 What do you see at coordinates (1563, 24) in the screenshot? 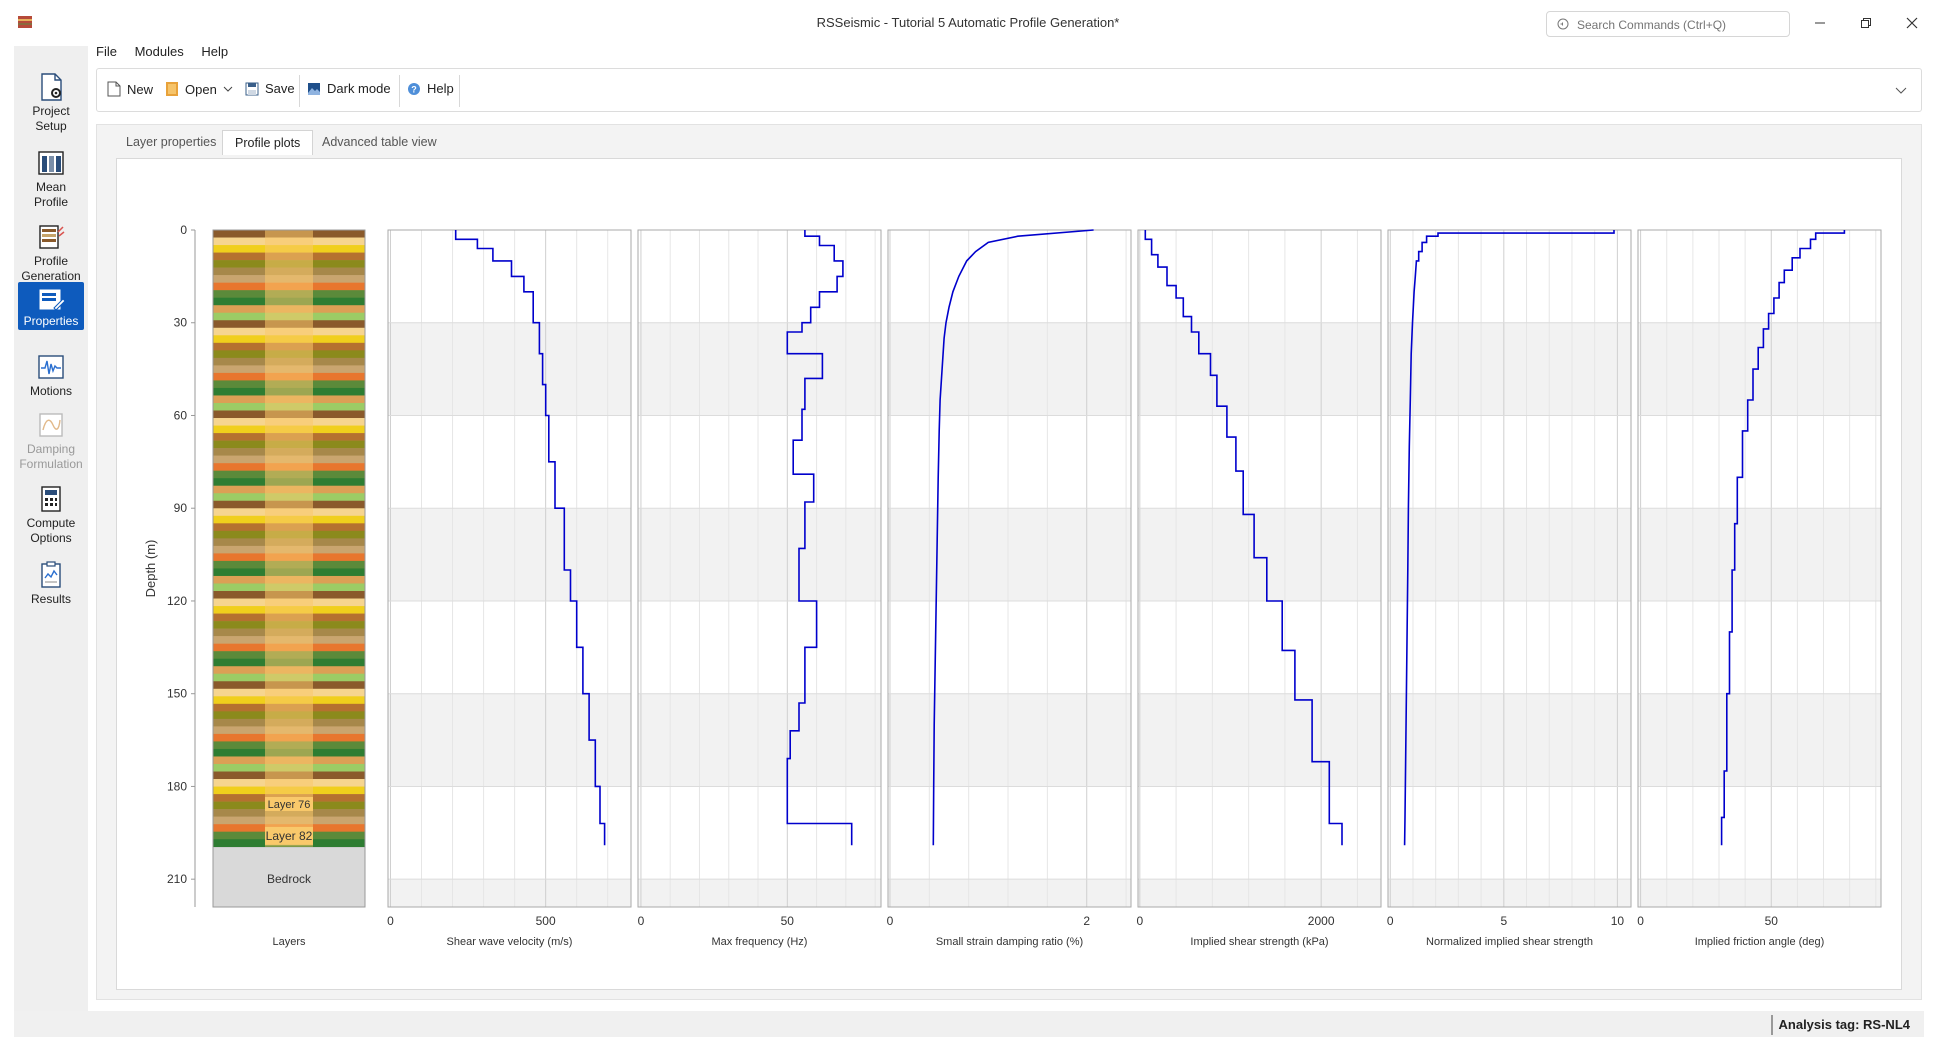
I see `search-icon` at bounding box center [1563, 24].